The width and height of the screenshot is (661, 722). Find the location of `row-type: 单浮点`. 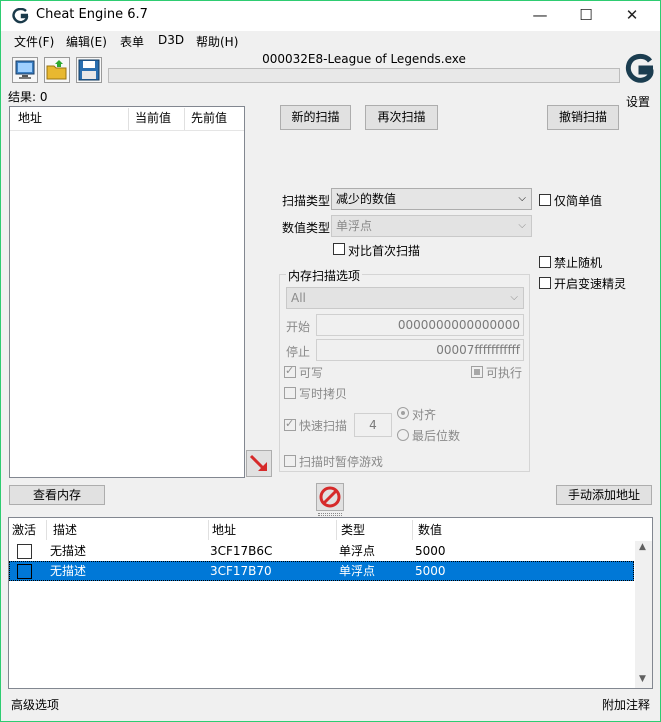

row-type: 单浮点 is located at coordinates (357, 551).